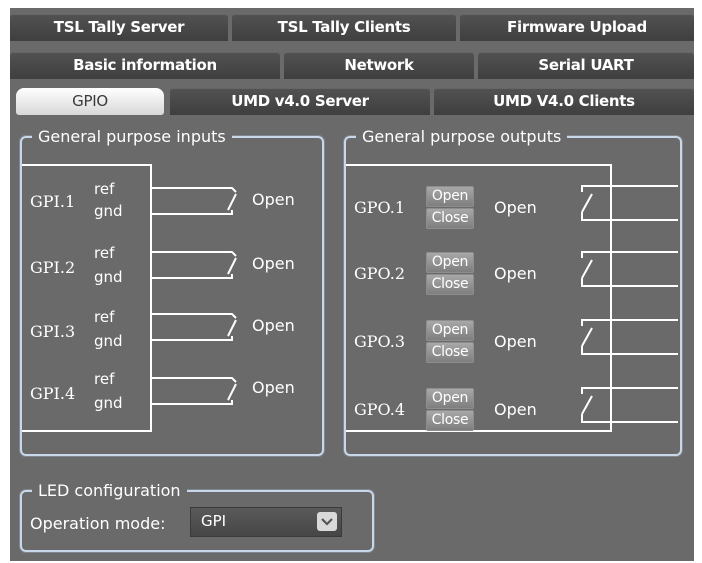  Describe the element at coordinates (379, 273) in the screenshot. I see `gpo-2-label: GPO.2` at that location.